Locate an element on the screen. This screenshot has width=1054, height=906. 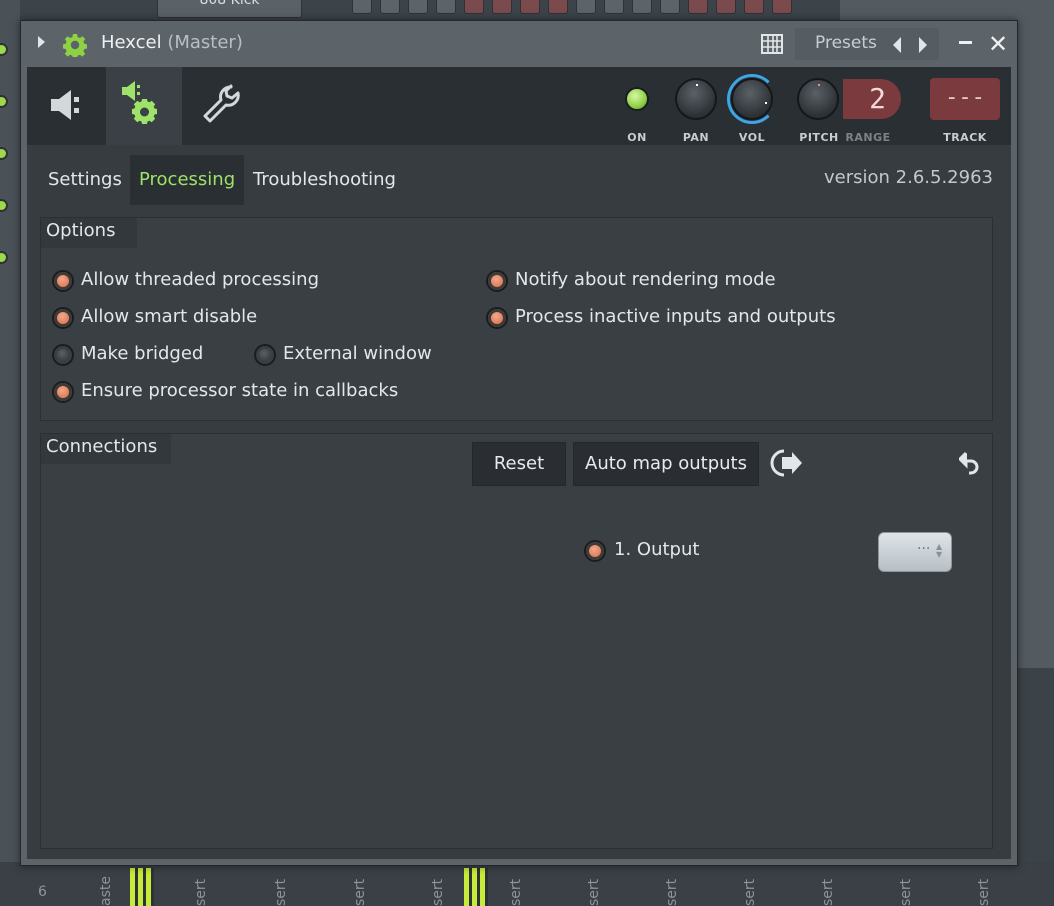
undo-icon is located at coordinates (970, 463).